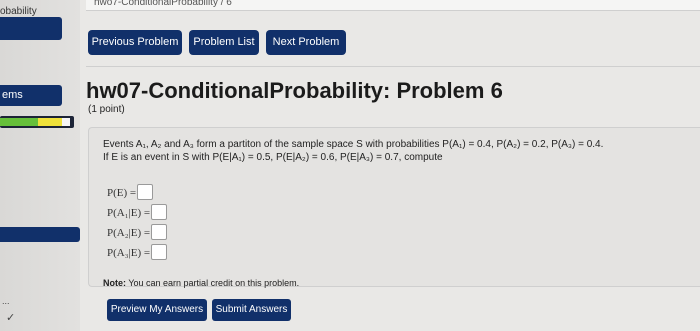  I want to click on previous-problem-button: Previous Problem, so click(135, 42).